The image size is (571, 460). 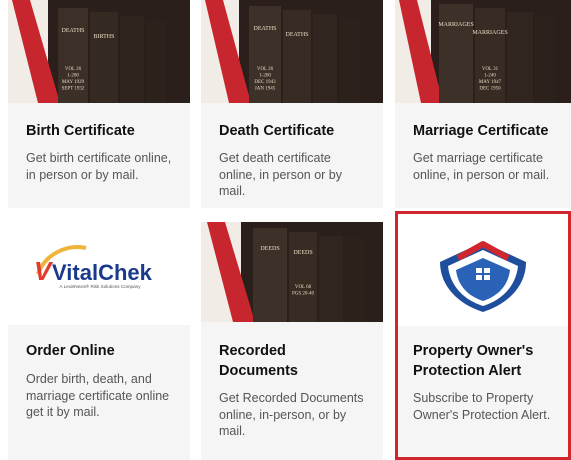 I want to click on protection-shield-logo-area, so click(x=483, y=270).